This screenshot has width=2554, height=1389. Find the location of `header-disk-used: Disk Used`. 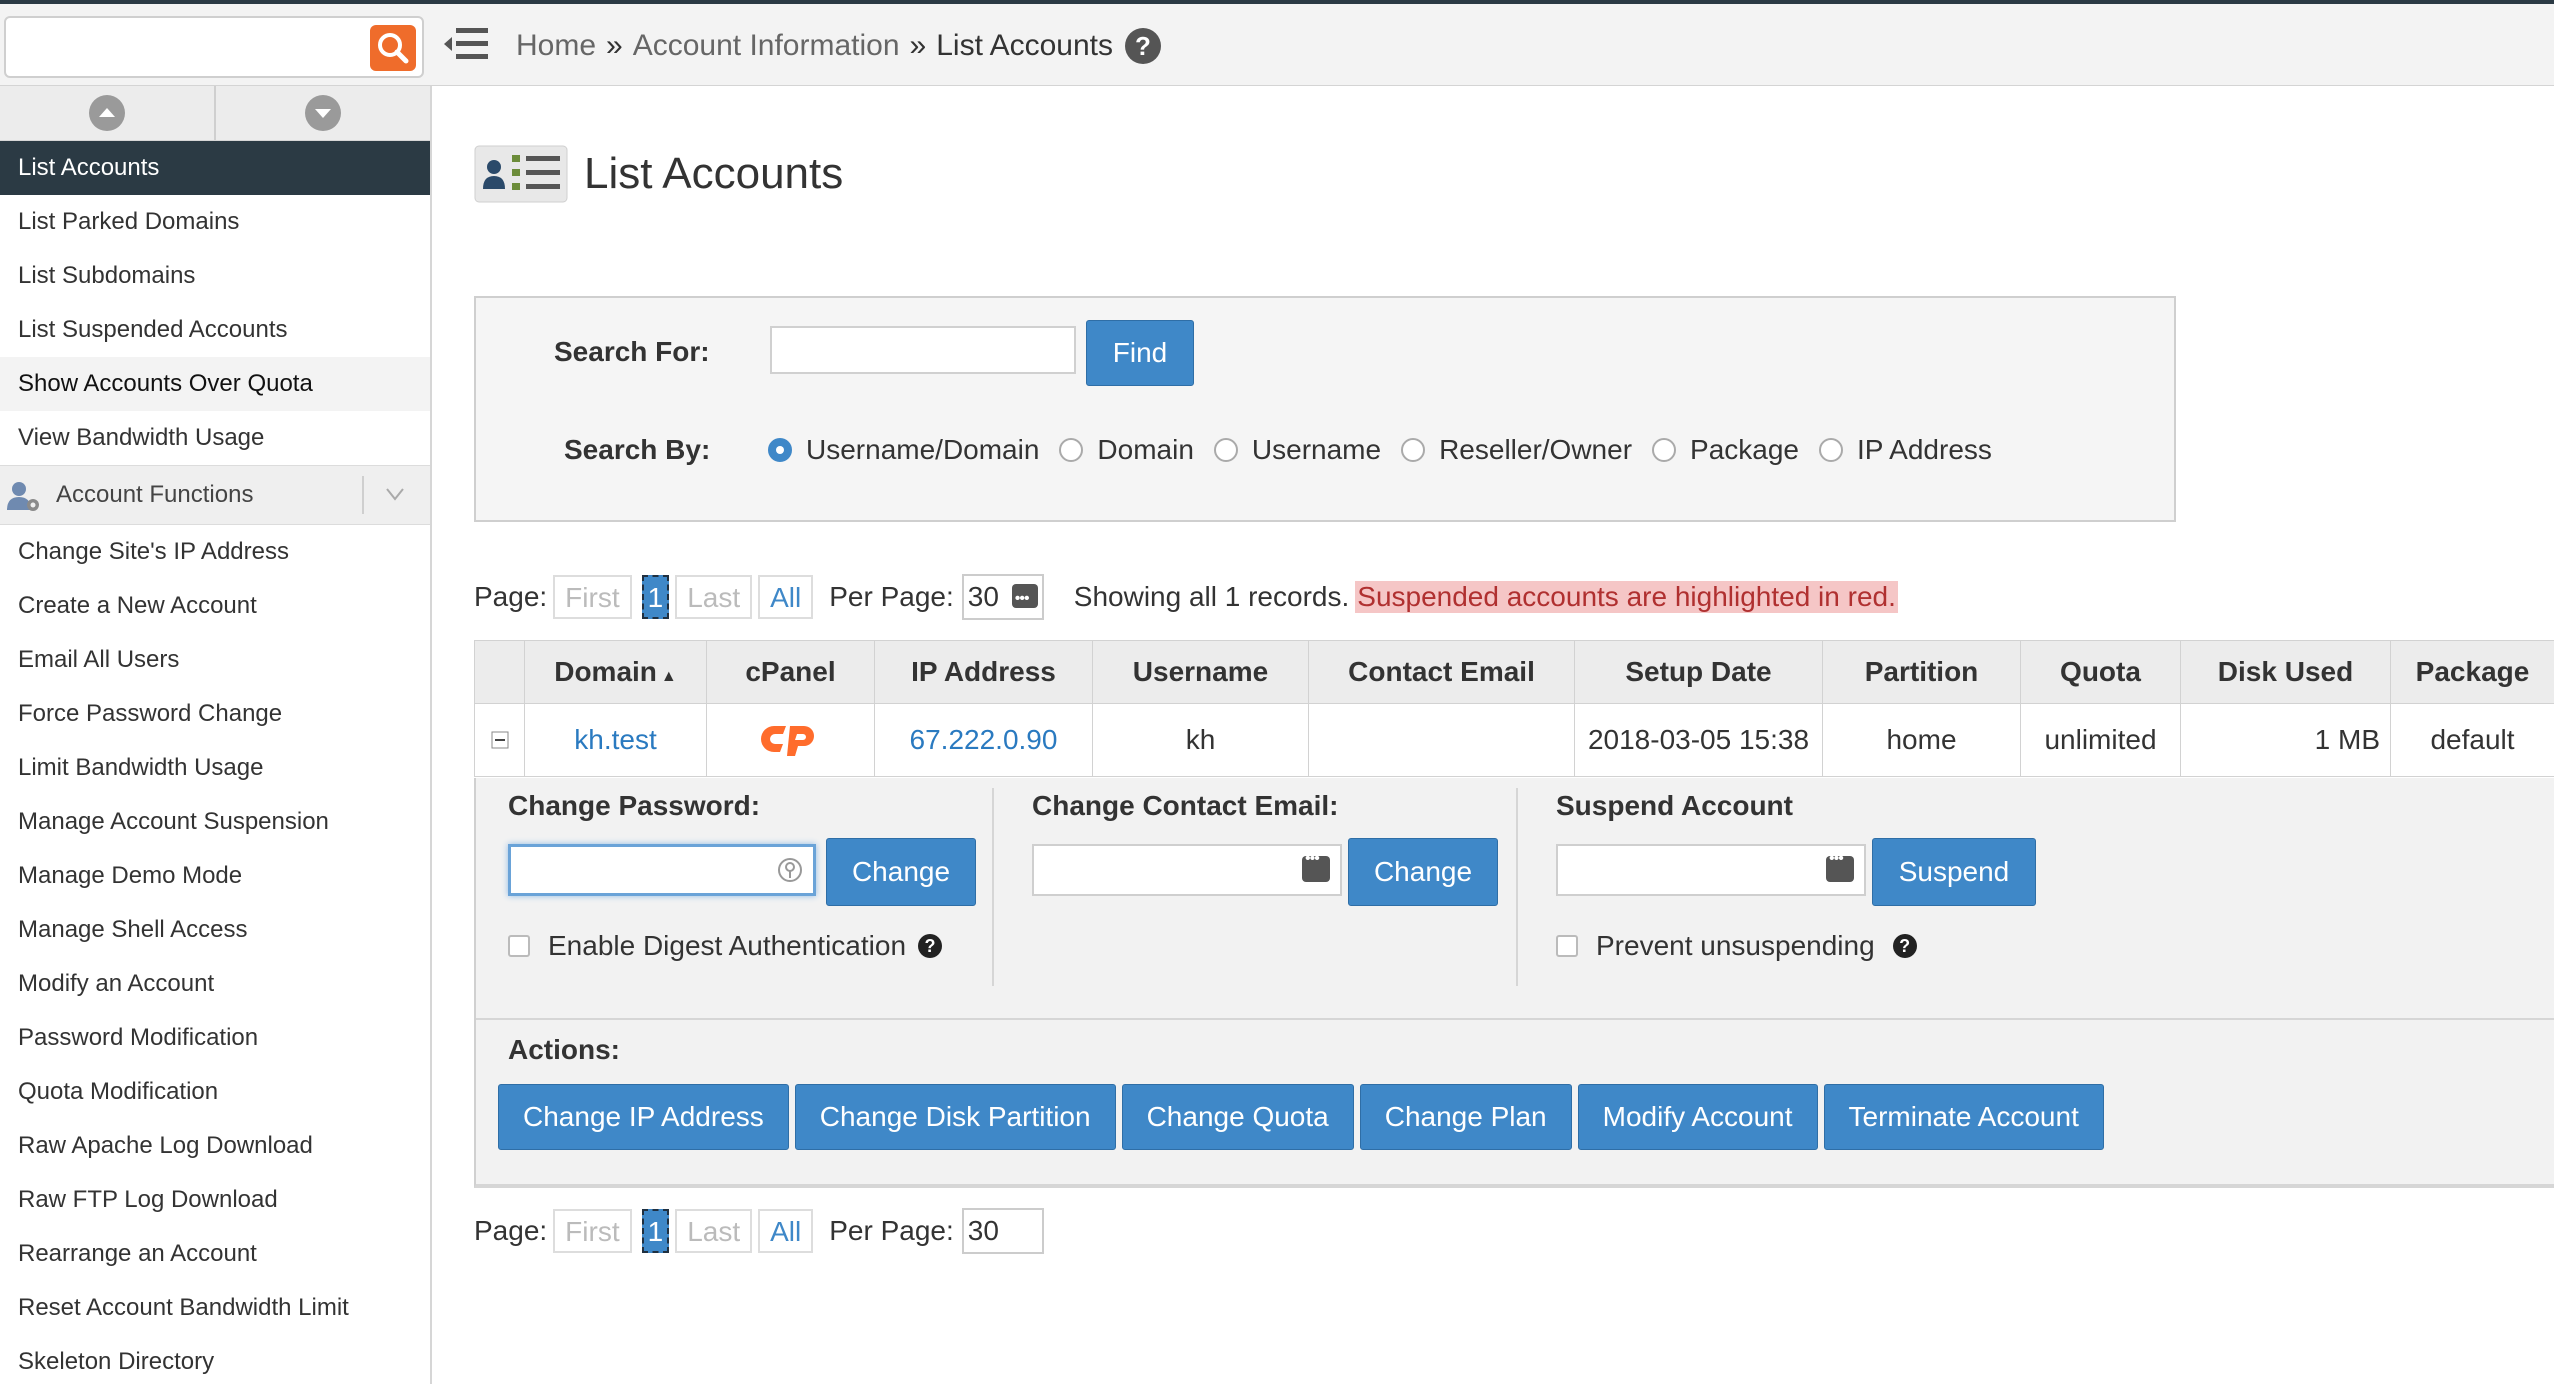

header-disk-used: Disk Used is located at coordinates (2286, 672).